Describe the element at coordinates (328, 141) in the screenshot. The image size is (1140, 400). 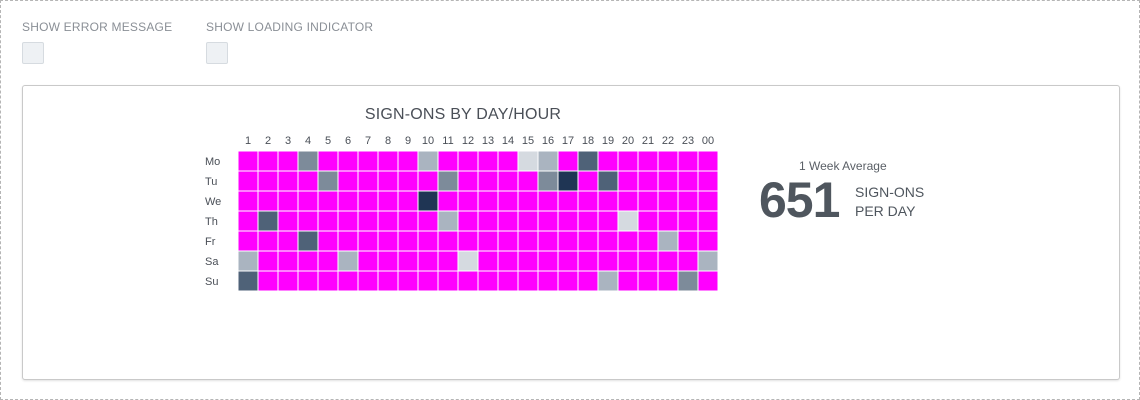
I see `hour-label: 5` at that location.